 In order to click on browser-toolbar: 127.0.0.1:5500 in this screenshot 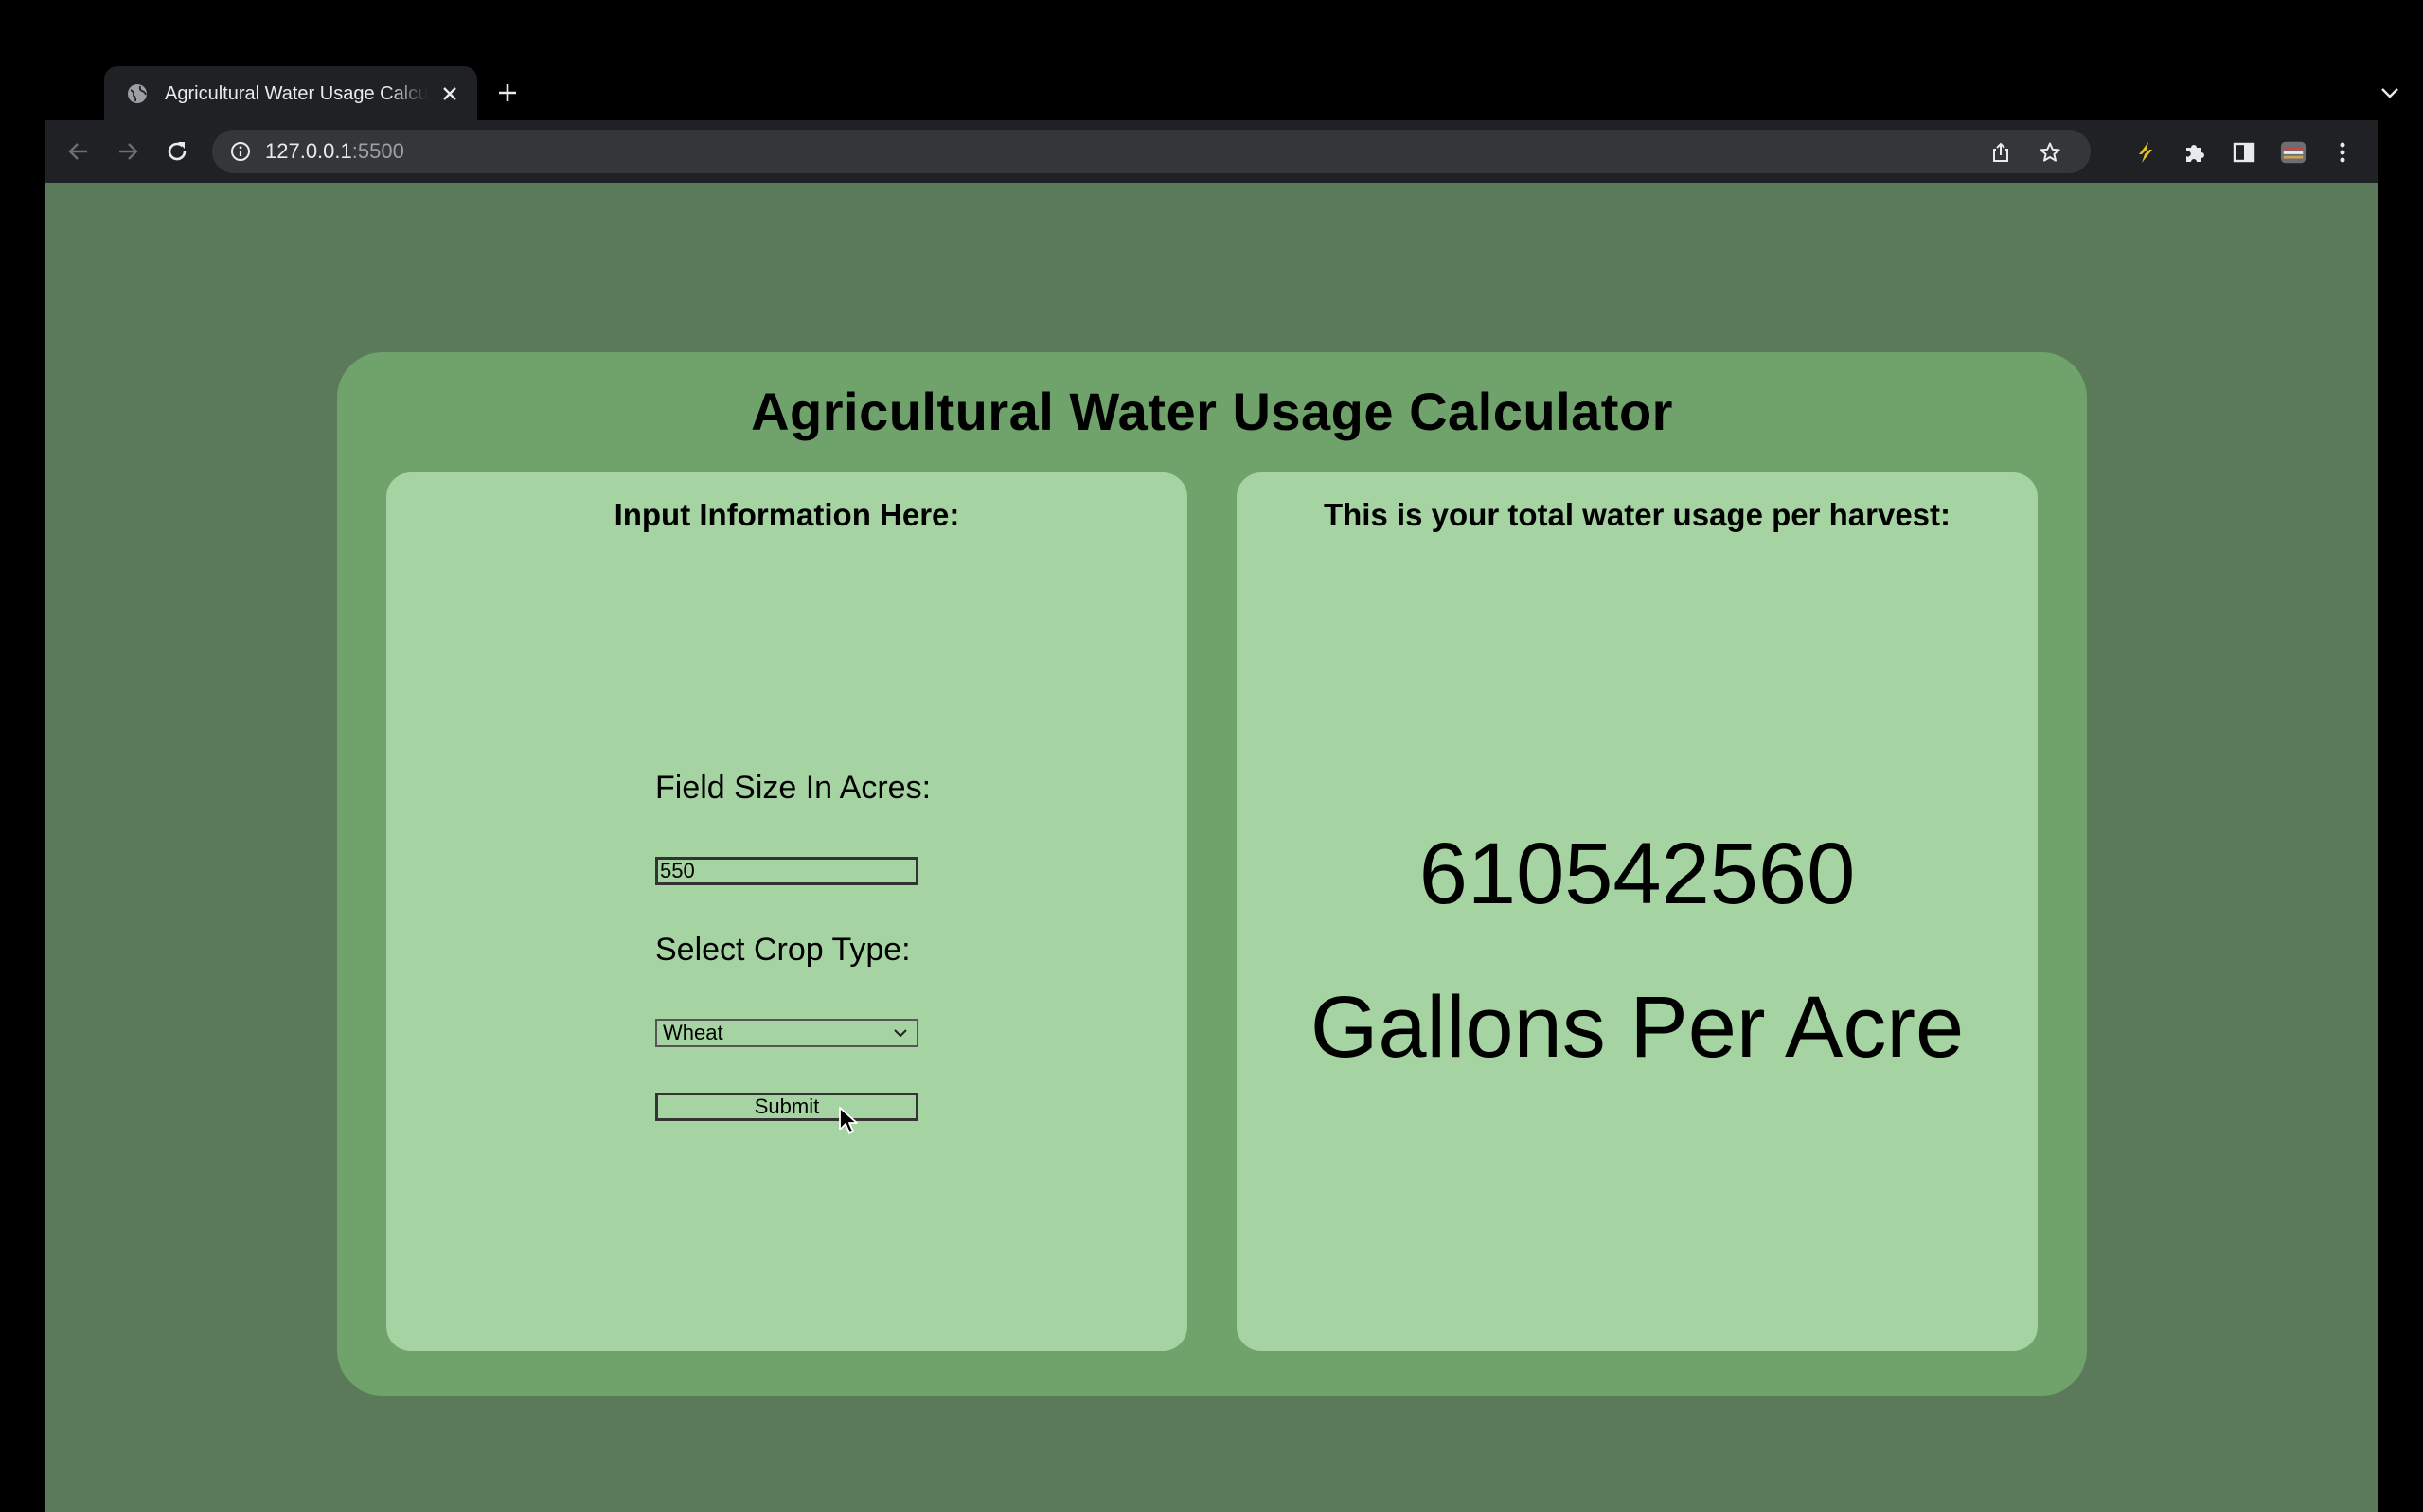, I will do `click(1211, 151)`.